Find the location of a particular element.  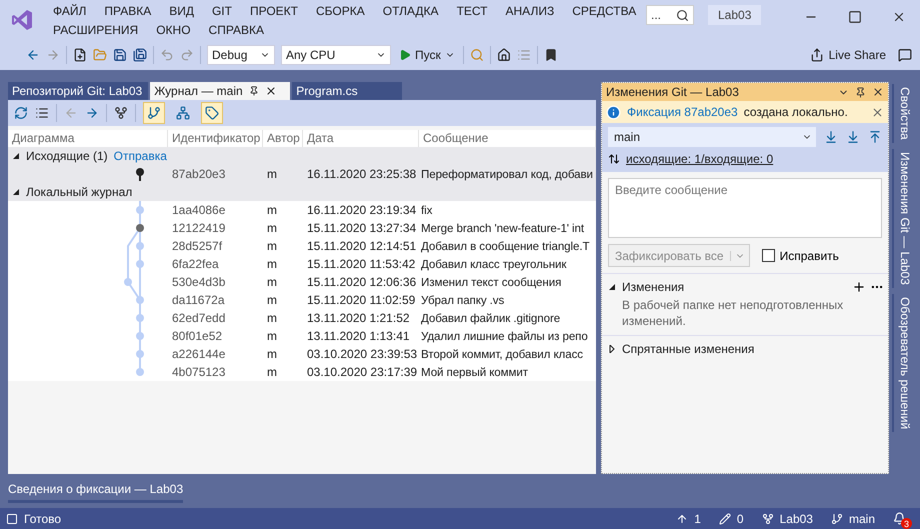

pull-icon is located at coordinates (853, 137).